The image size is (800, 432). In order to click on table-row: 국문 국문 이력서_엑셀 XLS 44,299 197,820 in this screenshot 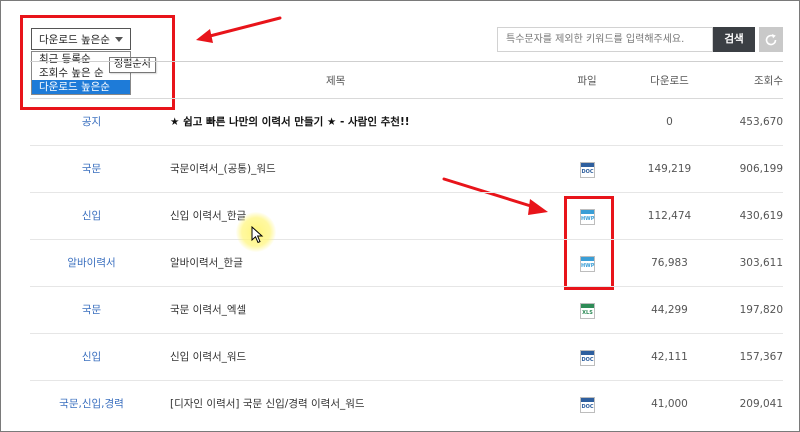, I will do `click(406, 310)`.